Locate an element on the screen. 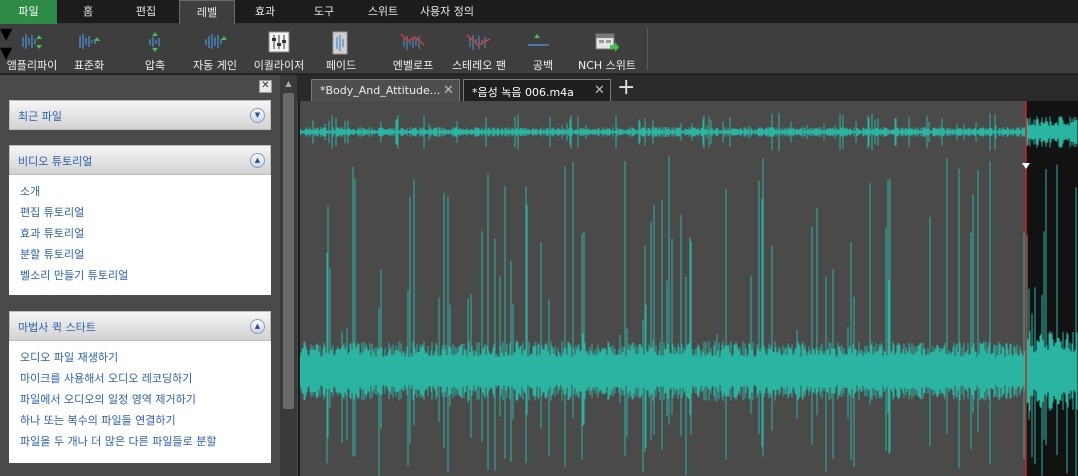 The height and width of the screenshot is (476, 1078). amplify-icon is located at coordinates (32, 41).